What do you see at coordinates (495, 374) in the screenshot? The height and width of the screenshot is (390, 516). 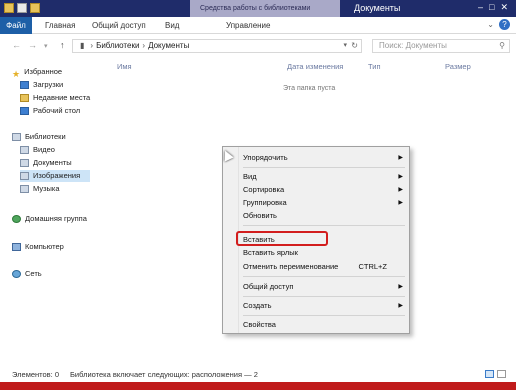 I see `view-switcher` at bounding box center [495, 374].